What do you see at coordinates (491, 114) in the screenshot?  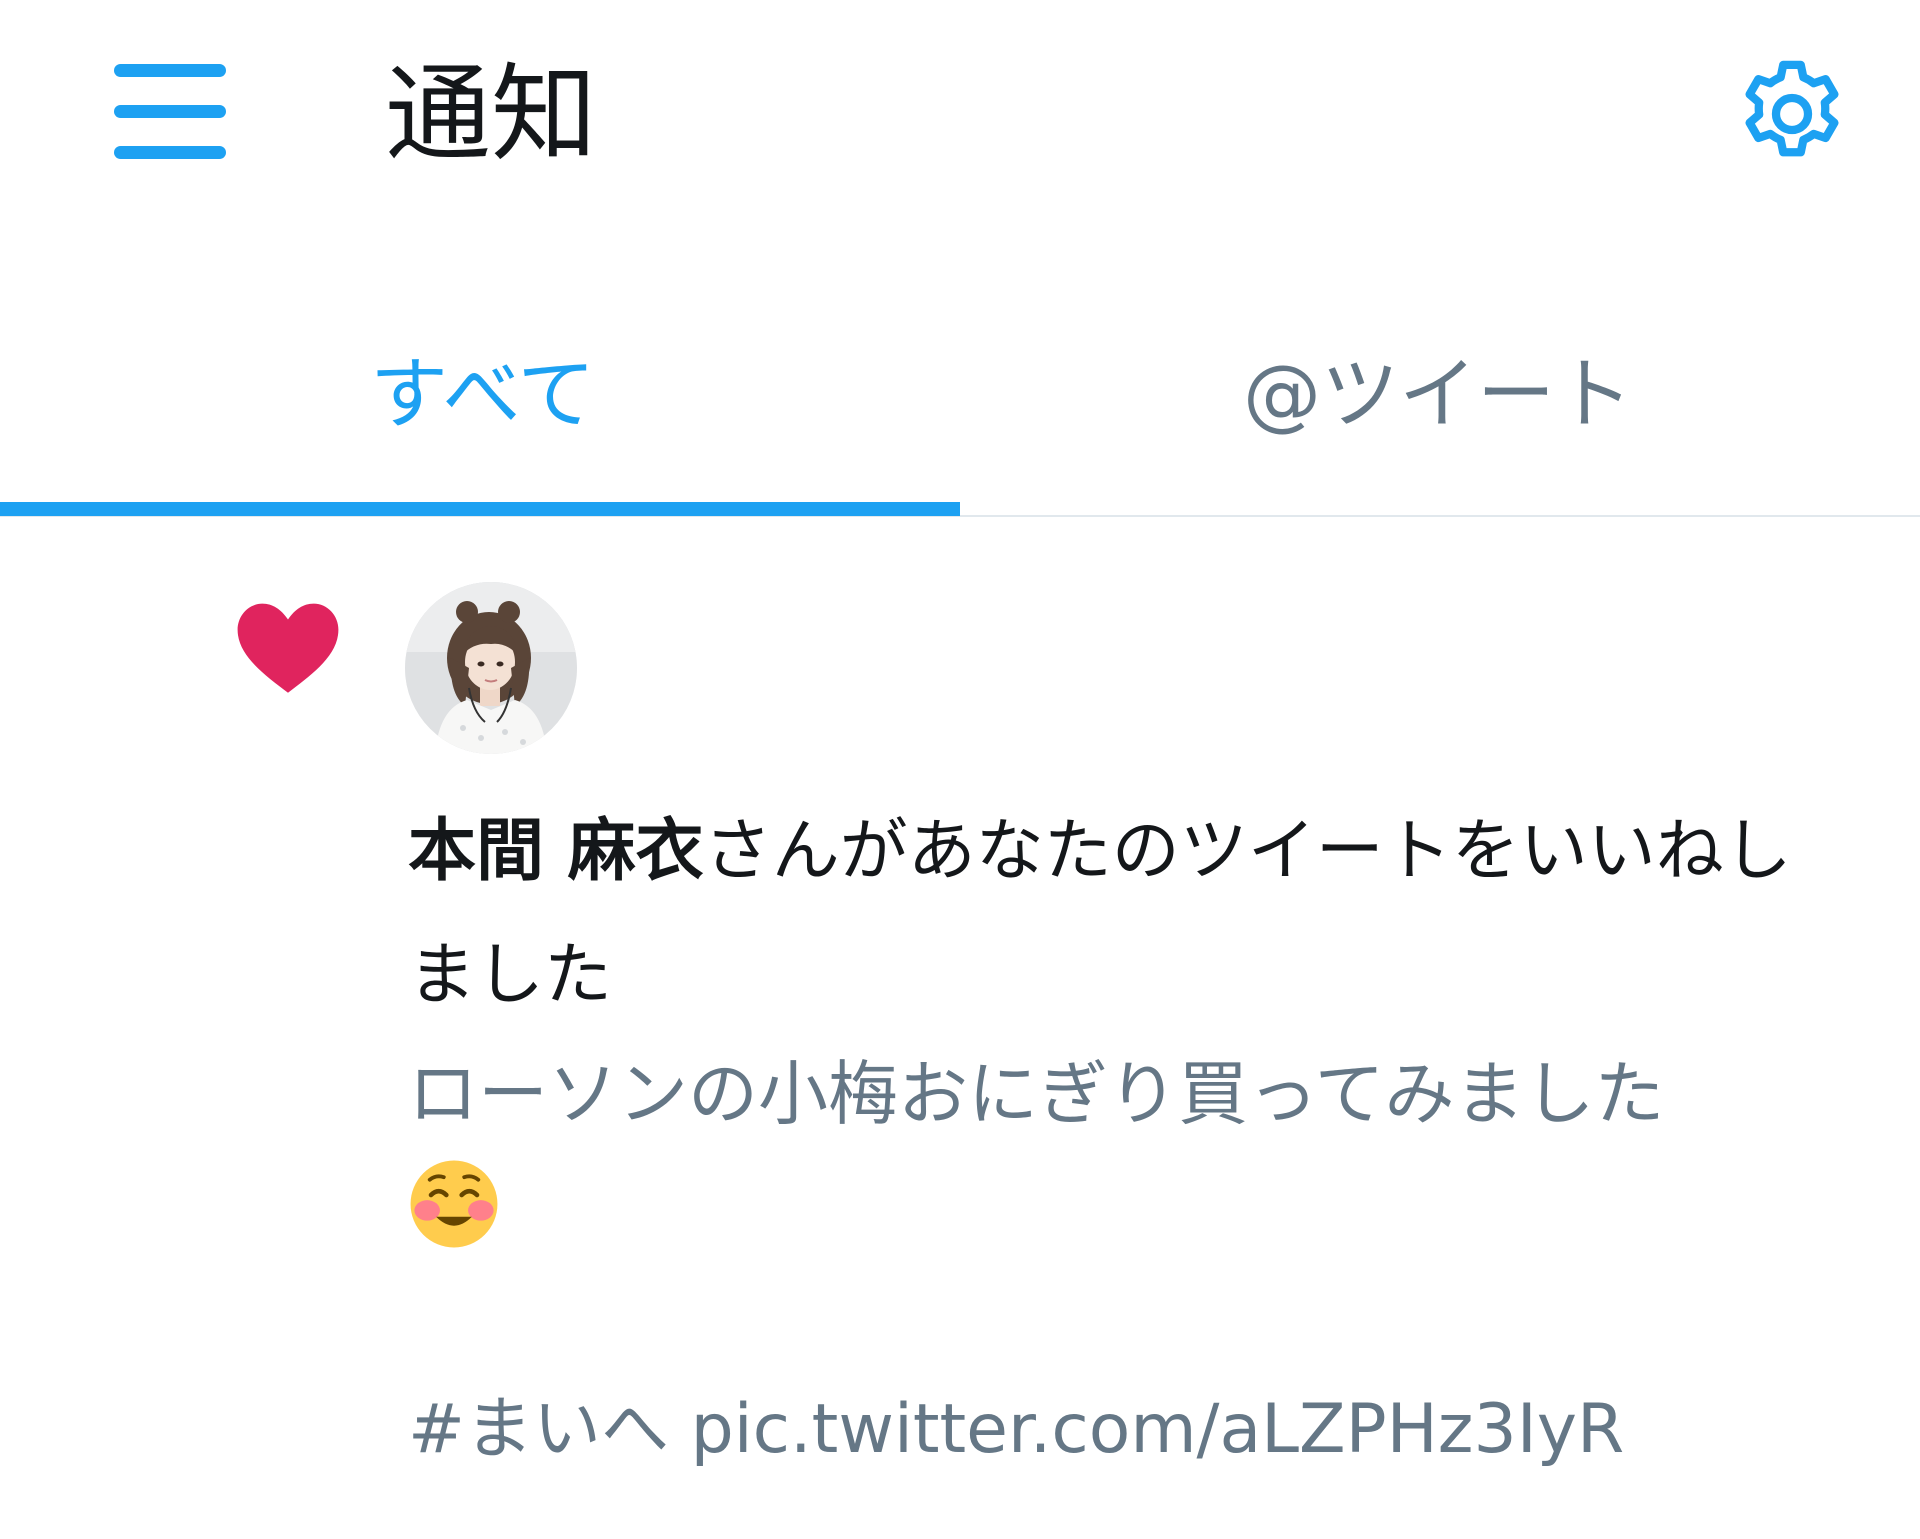 I see `page-title: 通知` at bounding box center [491, 114].